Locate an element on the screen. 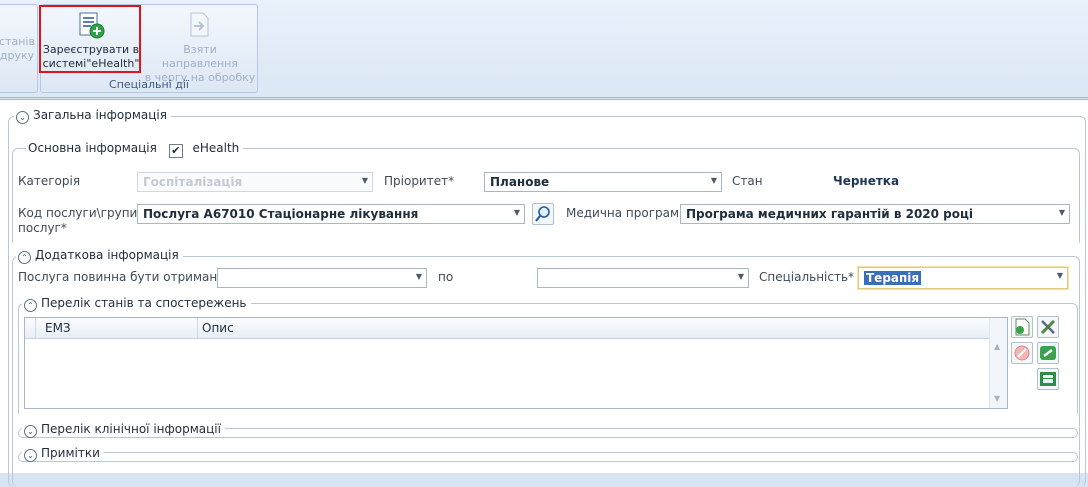 This screenshot has height=487, width=1088. receive-from-label: Послуга повинна бути отримана з is located at coordinates (126, 277).